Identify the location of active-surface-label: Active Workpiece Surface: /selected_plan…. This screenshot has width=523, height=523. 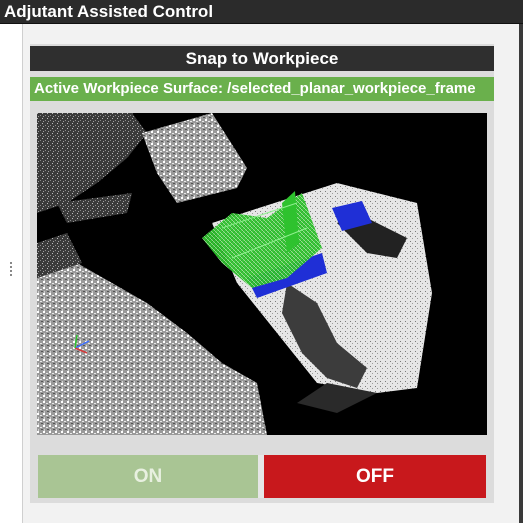
(262, 89).